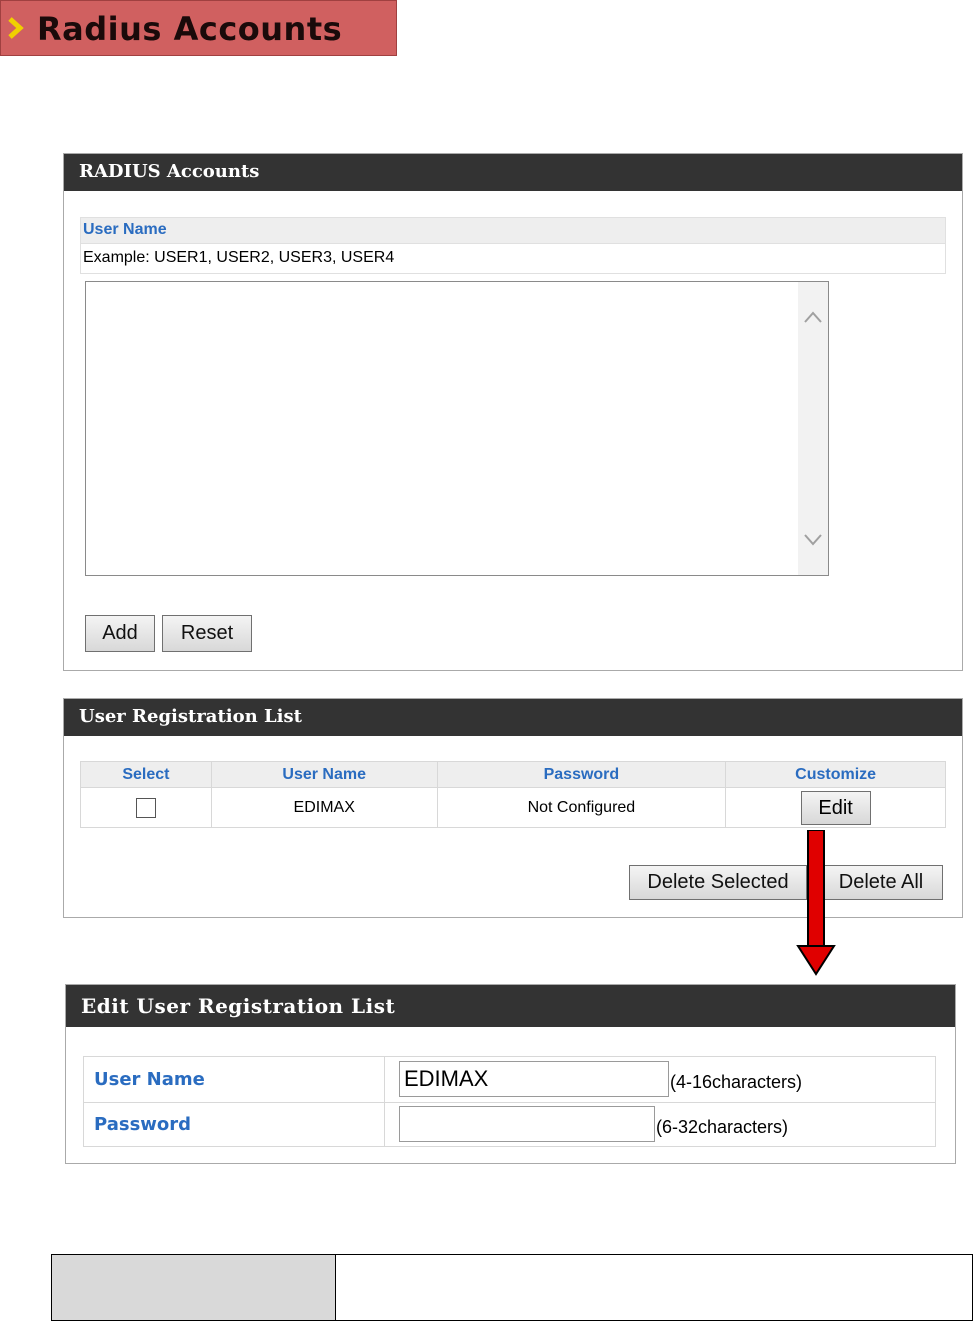  Describe the element at coordinates (238, 1006) in the screenshot. I see `edit-registration-header-text: Edit User Registration List` at that location.